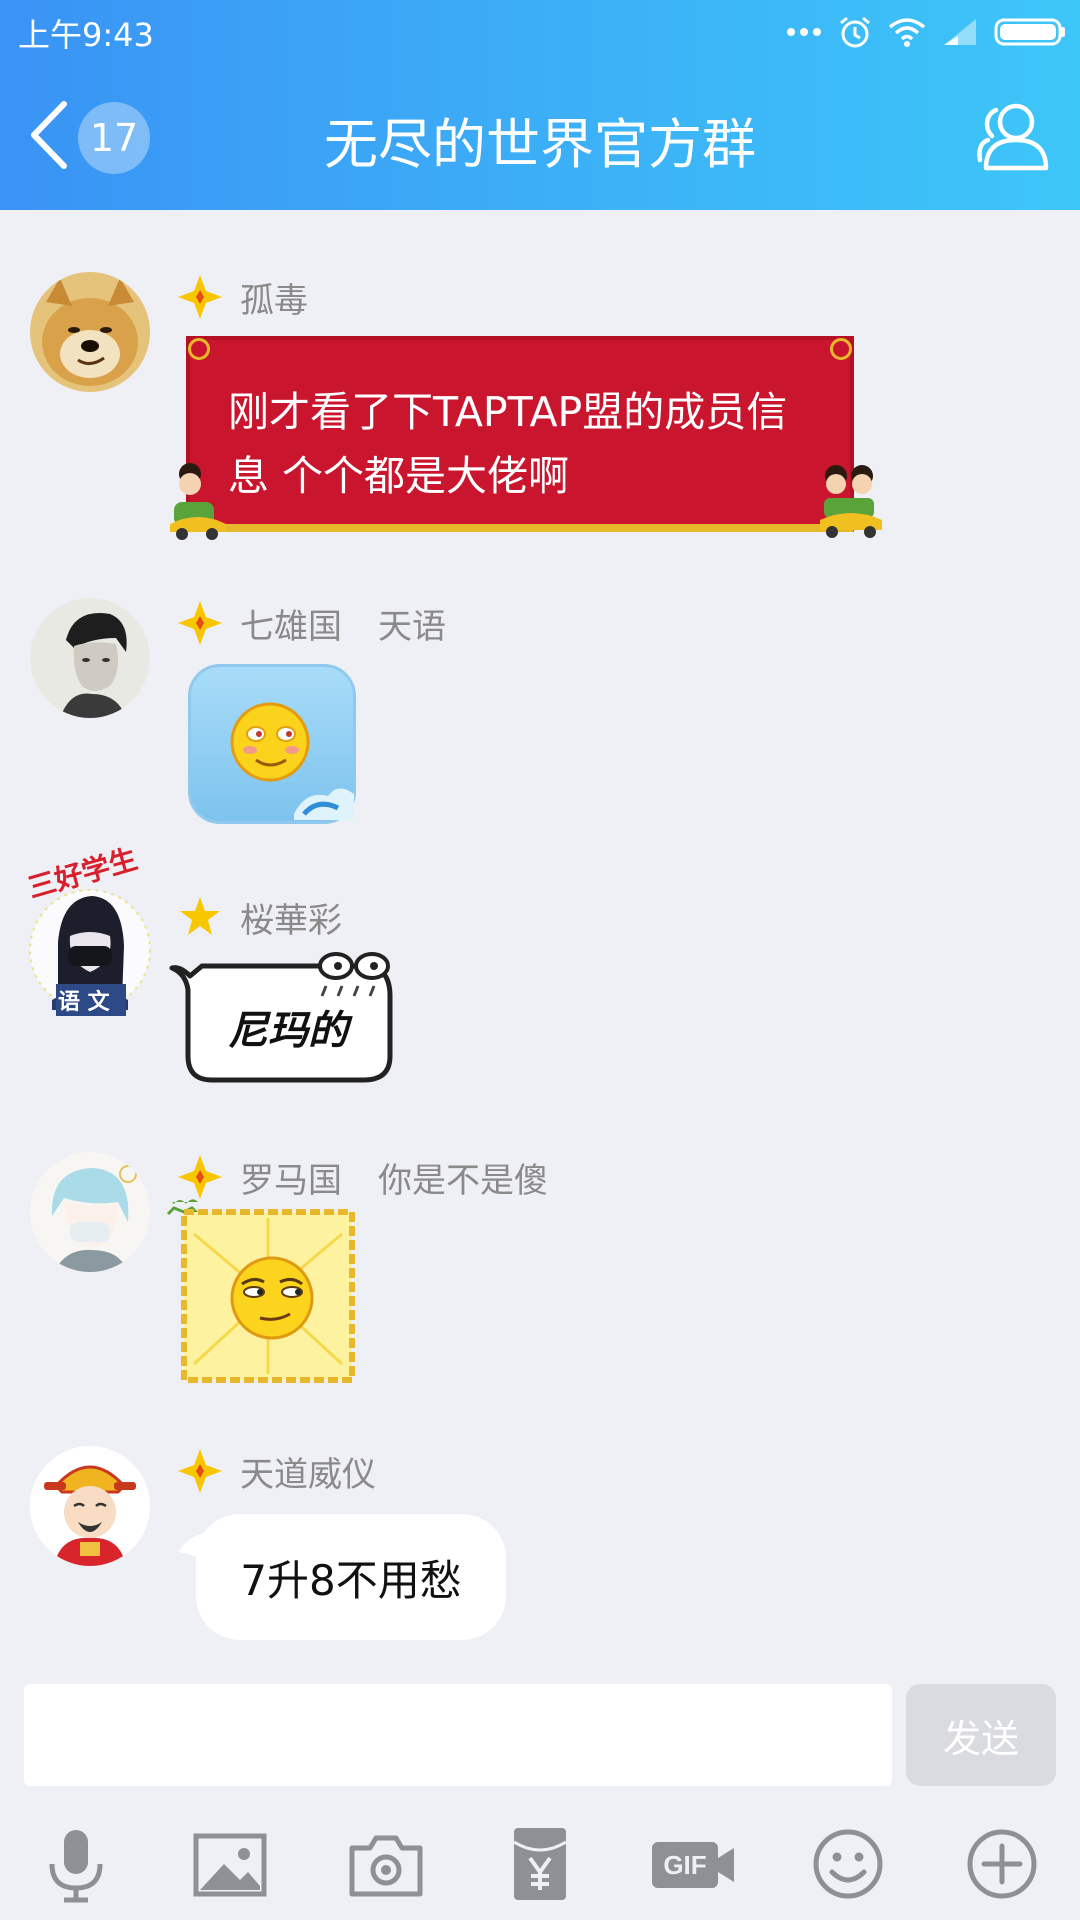 The height and width of the screenshot is (1920, 1080). Describe the element at coordinates (88, 931) in the screenshot. I see `avatar-student: 三好学生 语 文` at that location.